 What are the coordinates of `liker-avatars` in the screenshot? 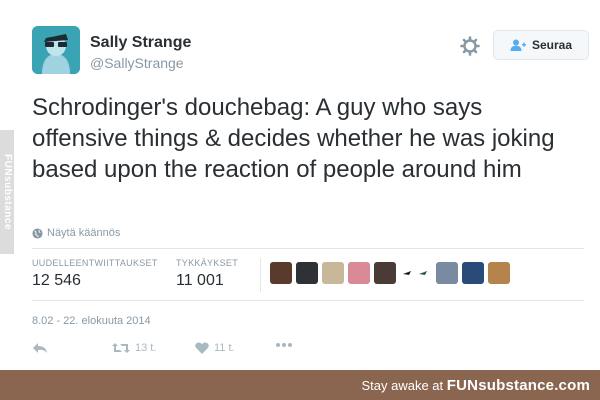 It's located at (390, 273).